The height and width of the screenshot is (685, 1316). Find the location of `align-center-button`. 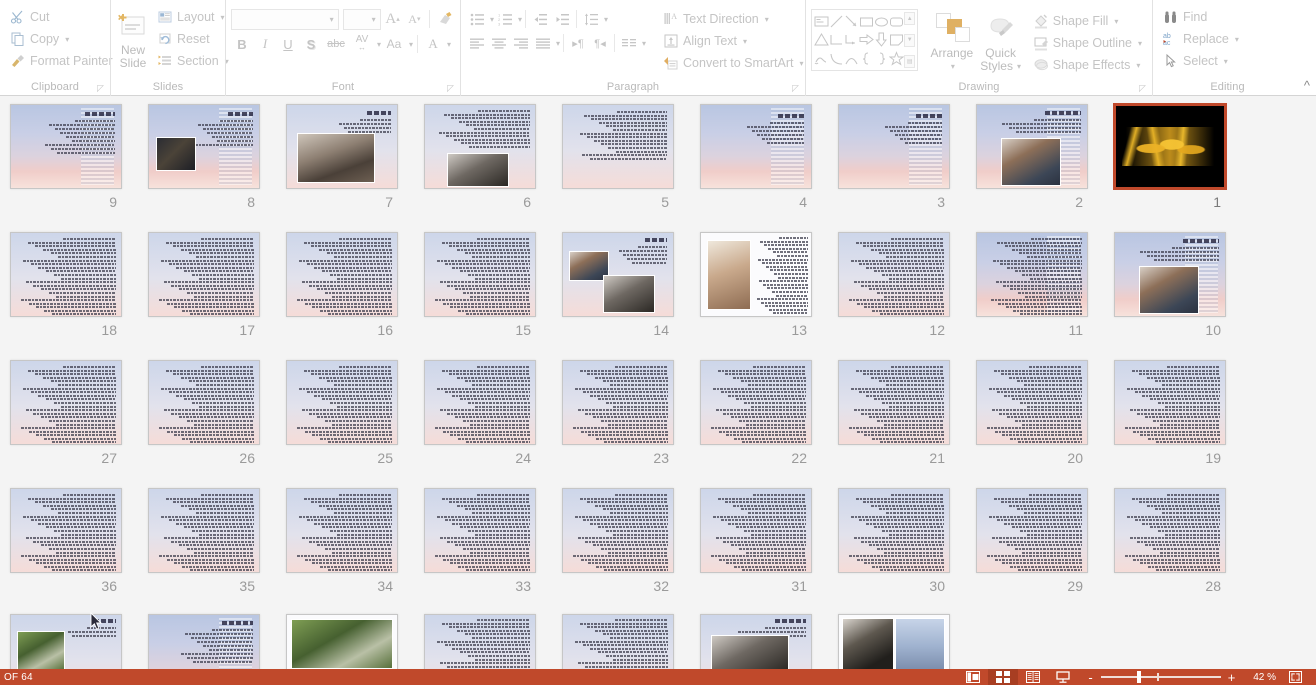

align-center-button is located at coordinates (499, 43).